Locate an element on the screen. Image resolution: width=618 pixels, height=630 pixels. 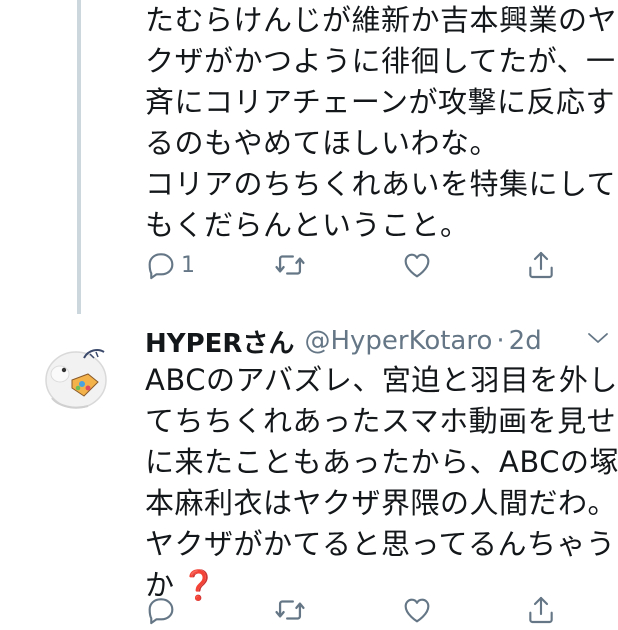
thread-line is located at coordinates (79, 157).